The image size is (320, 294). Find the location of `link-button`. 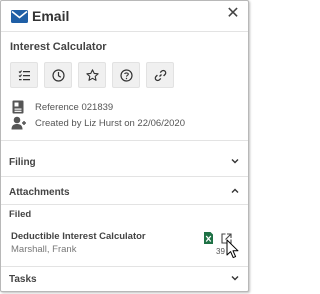

link-button is located at coordinates (160, 75).